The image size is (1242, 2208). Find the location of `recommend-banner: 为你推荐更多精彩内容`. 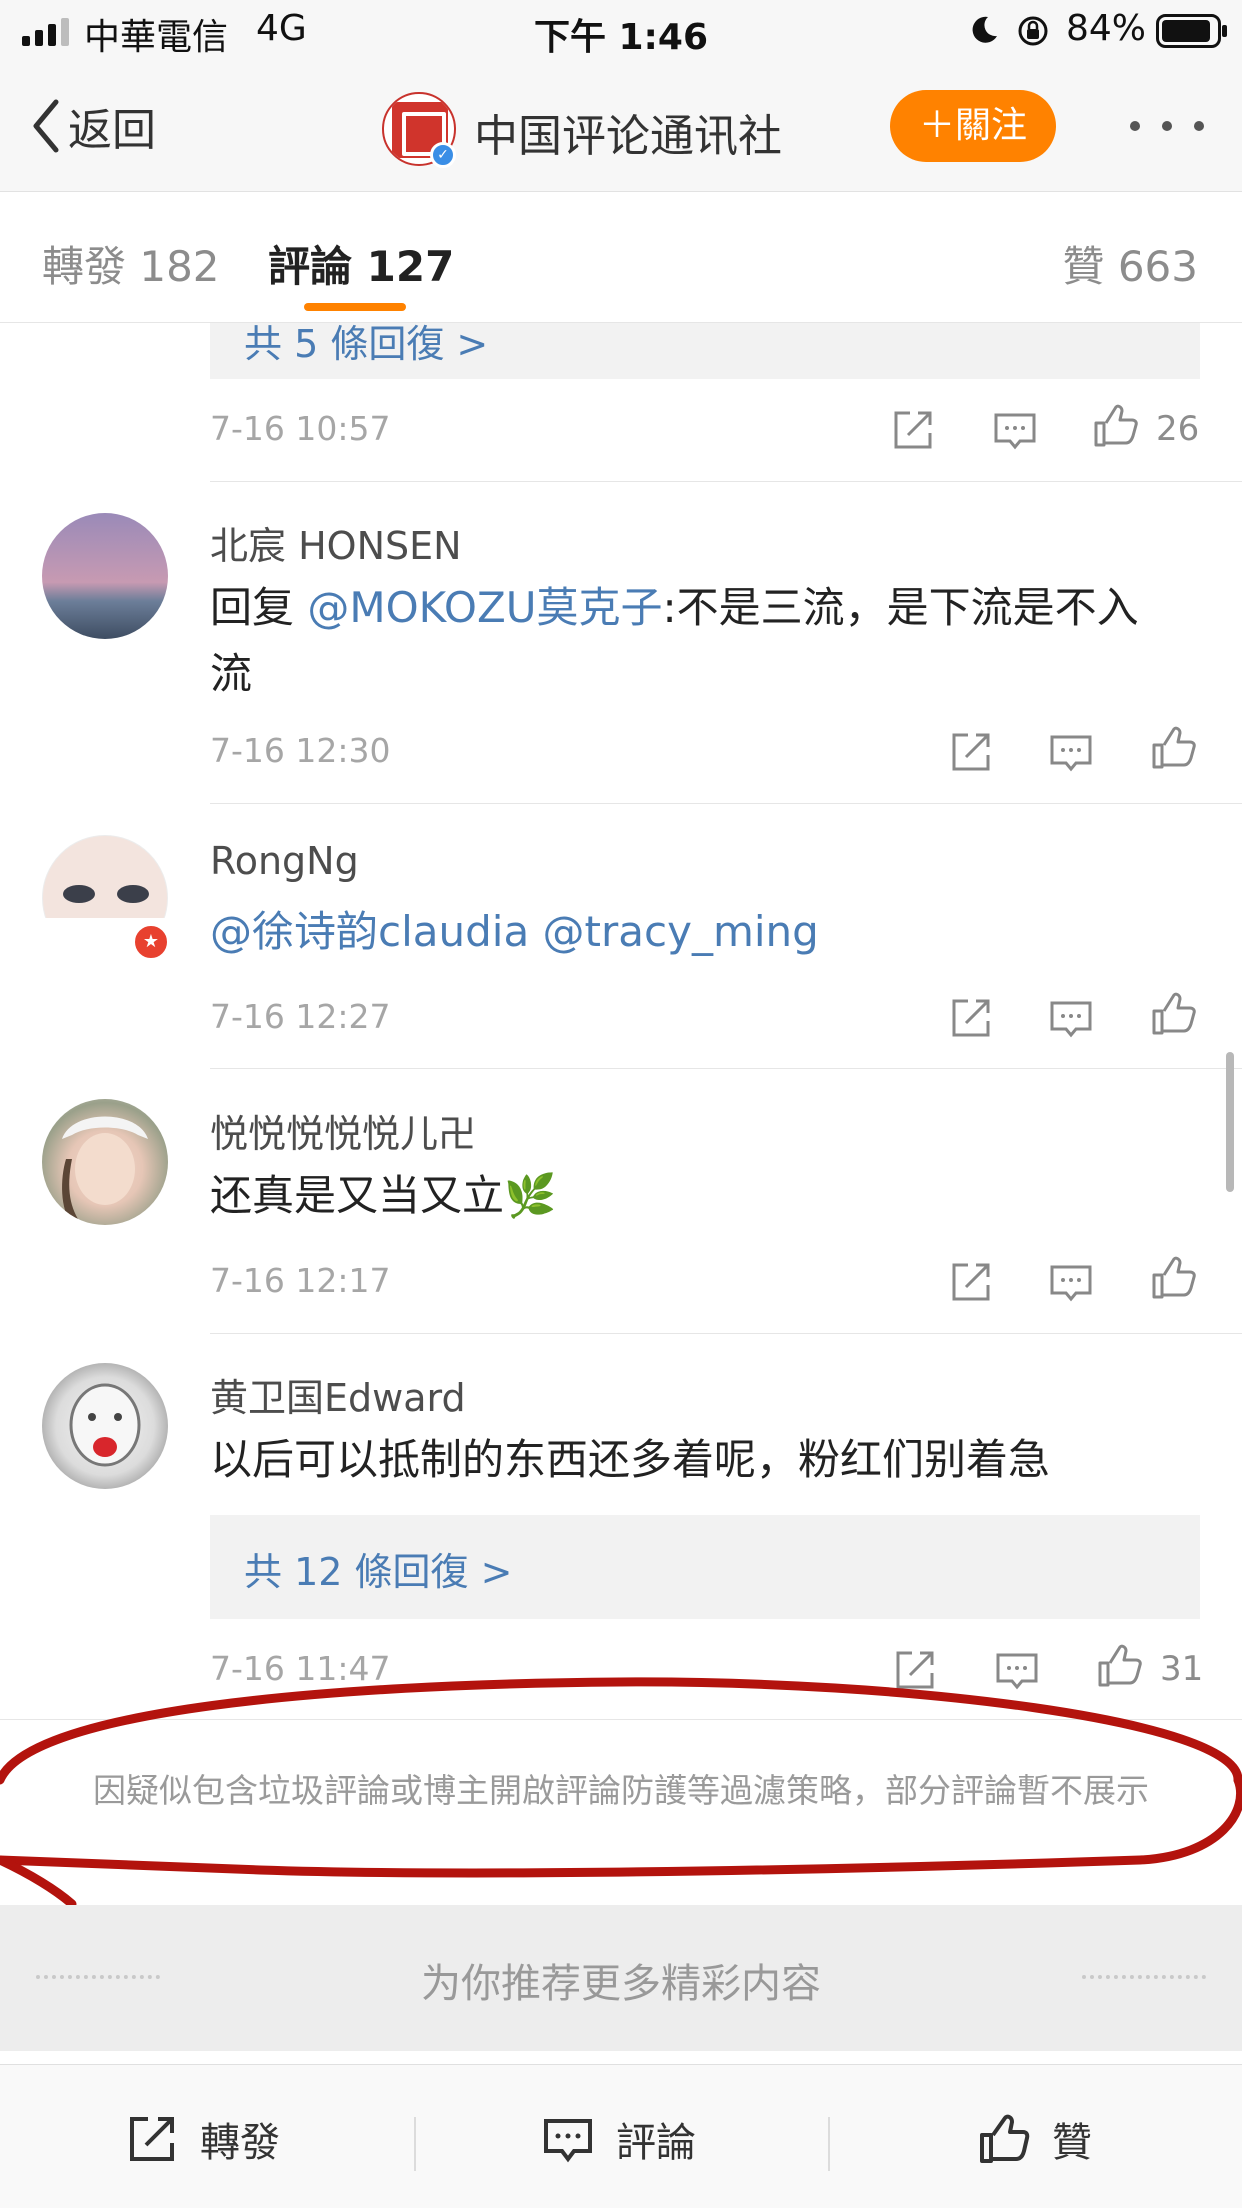

recommend-banner: 为你推荐更多精彩内容 is located at coordinates (621, 1978).